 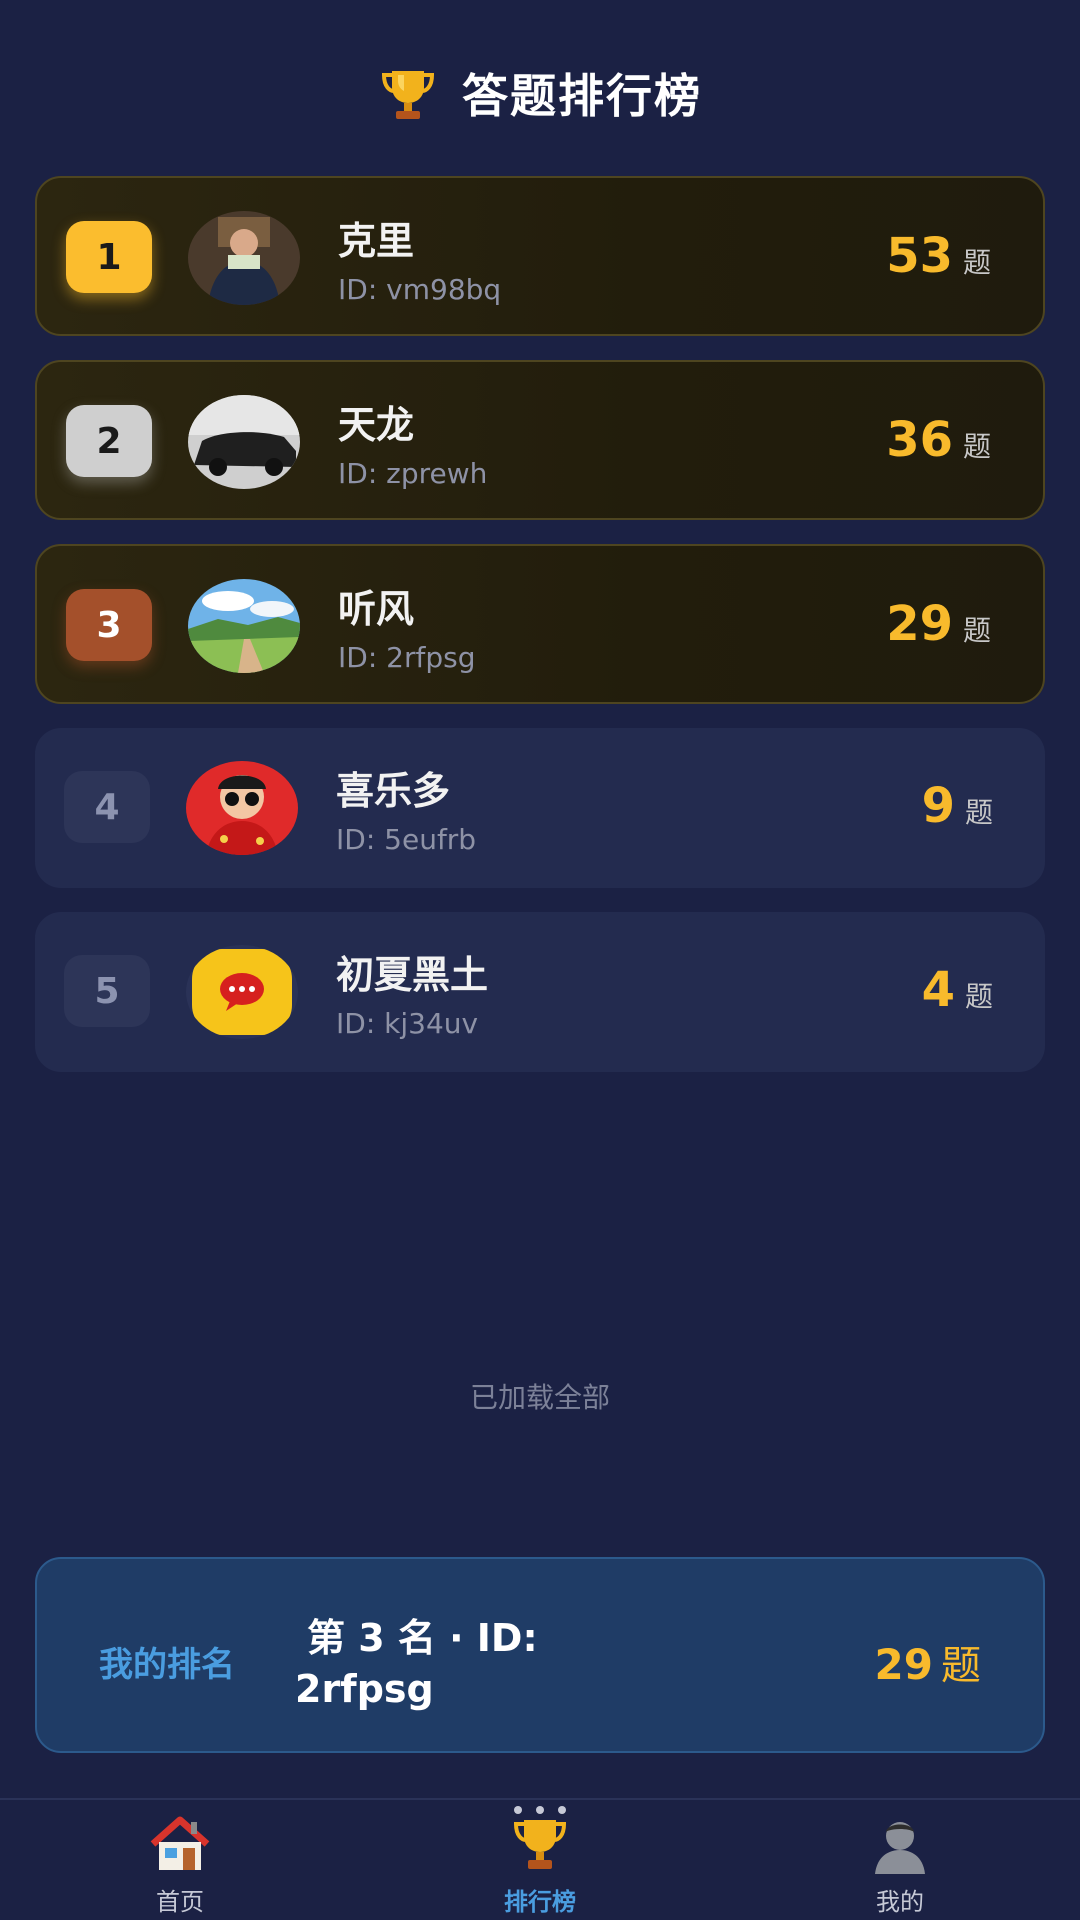 What do you see at coordinates (180, 1902) in the screenshot?
I see `nav-home-label: 首页` at bounding box center [180, 1902].